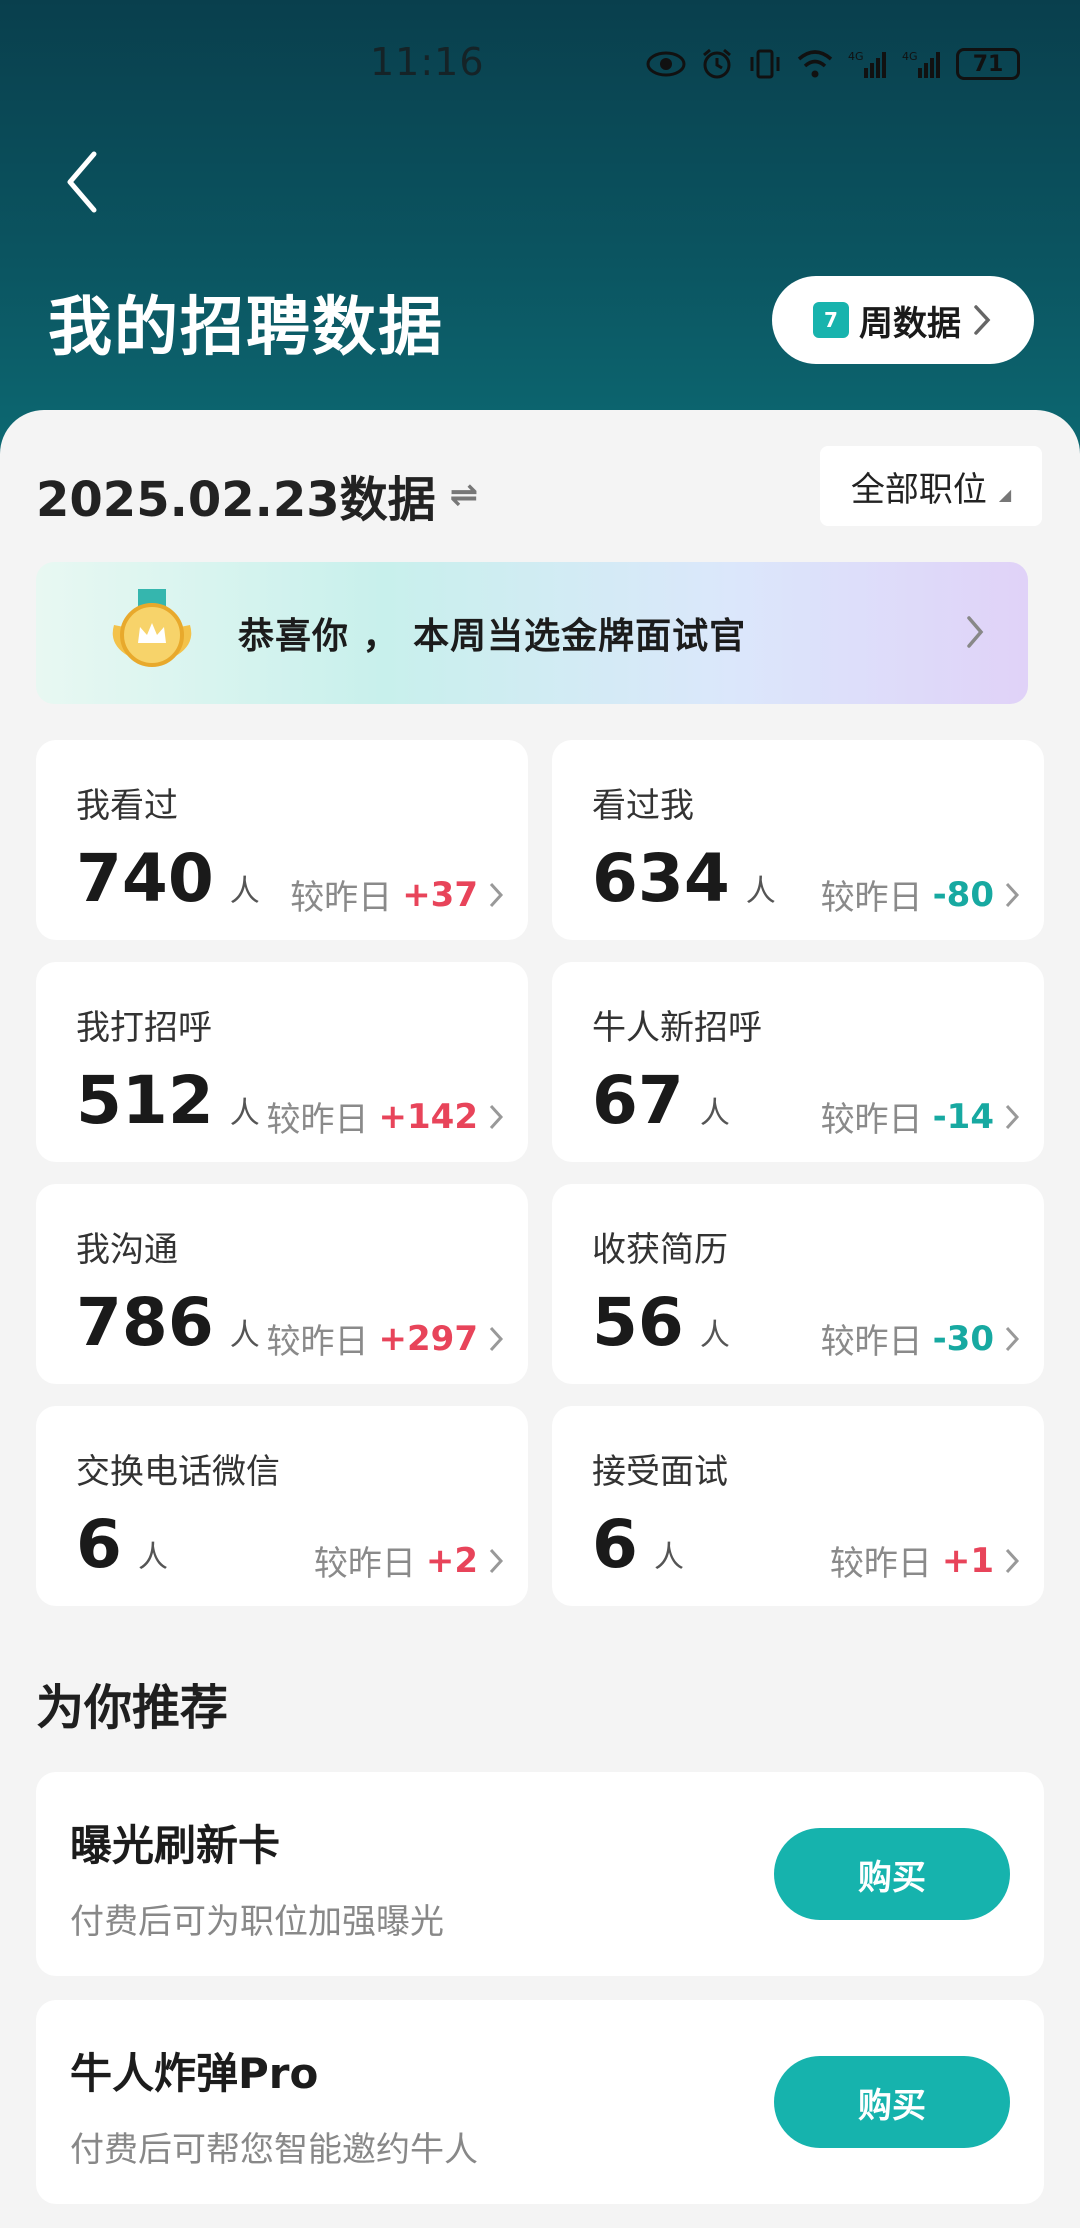  Describe the element at coordinates (282, 840) in the screenshot. I see `stat-card-viewed: 我看过 740 人 较昨日 +37` at that location.